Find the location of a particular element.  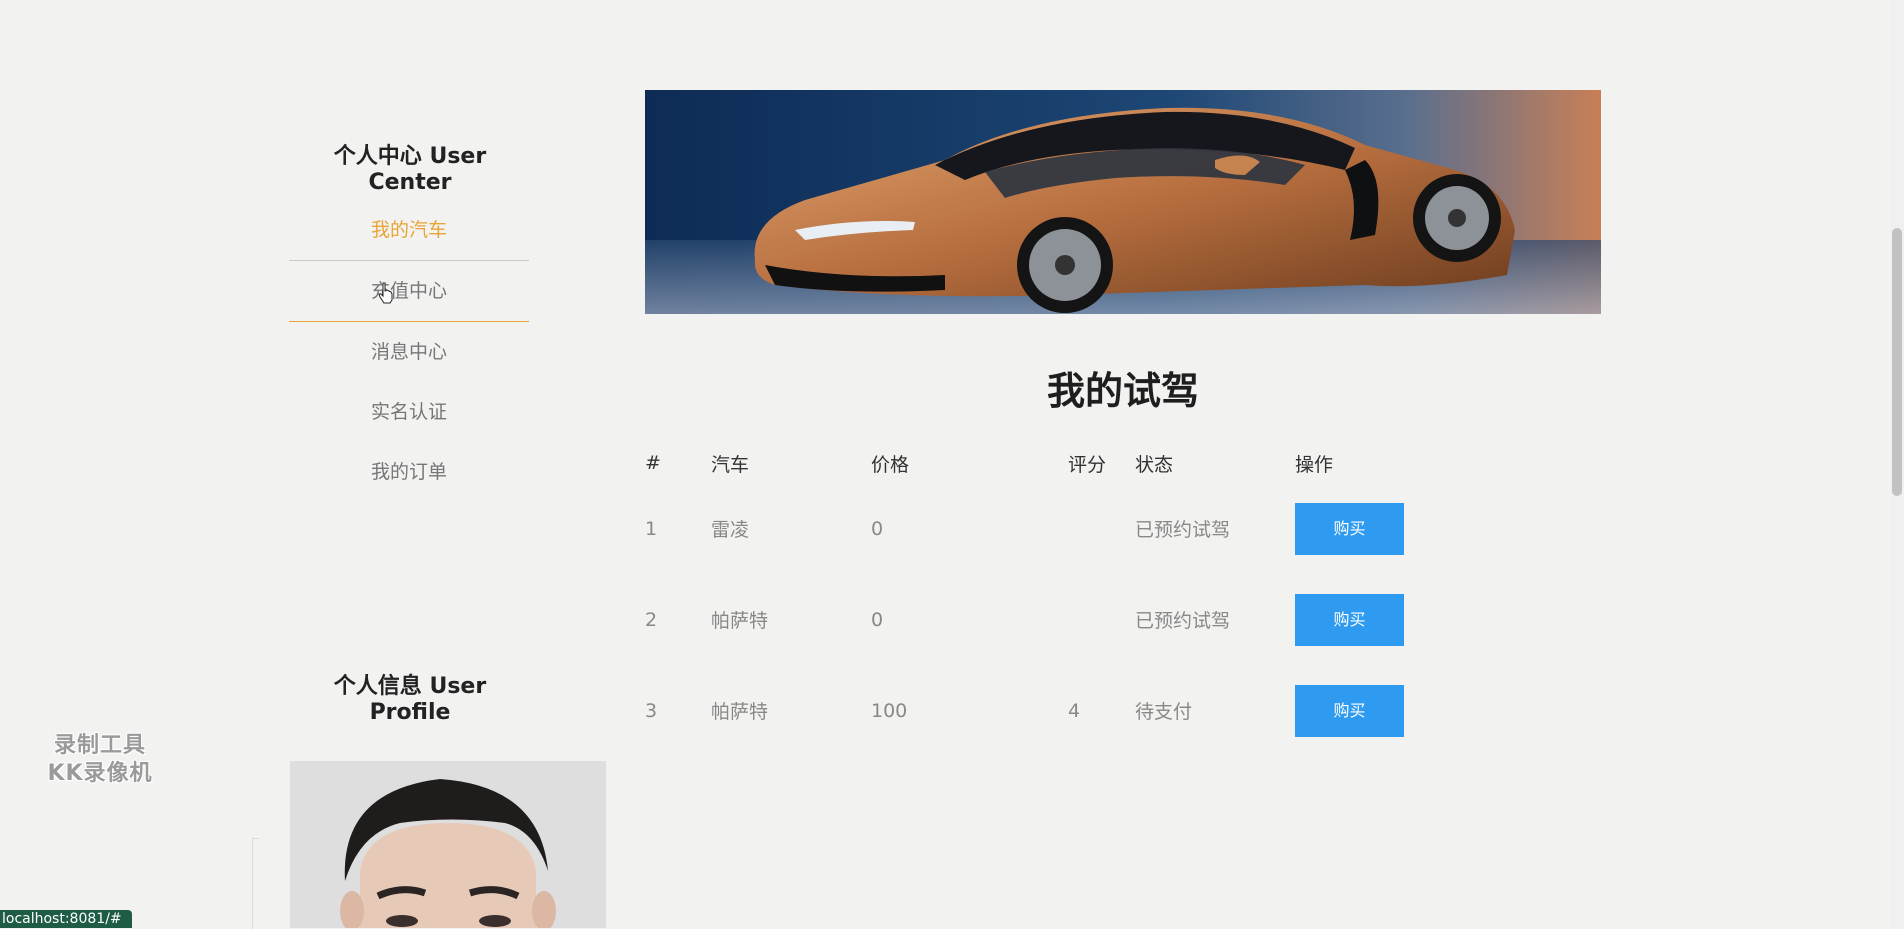

watermark-line2: KK录像机 is located at coordinates (100, 773).